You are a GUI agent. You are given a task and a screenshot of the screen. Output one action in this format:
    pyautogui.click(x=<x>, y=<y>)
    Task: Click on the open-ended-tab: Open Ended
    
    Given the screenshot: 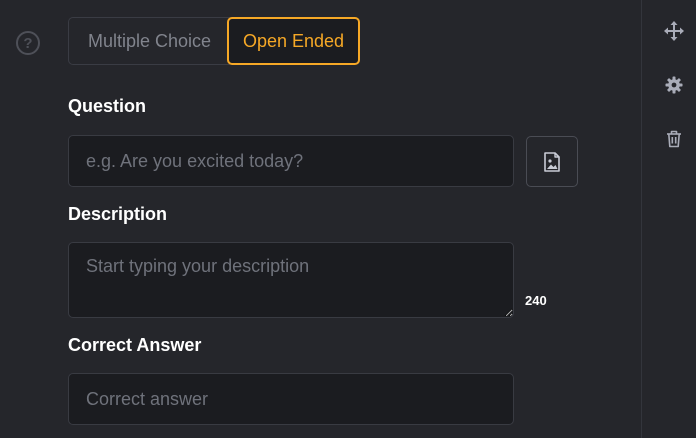 What is the action you would take?
    pyautogui.click(x=293, y=41)
    